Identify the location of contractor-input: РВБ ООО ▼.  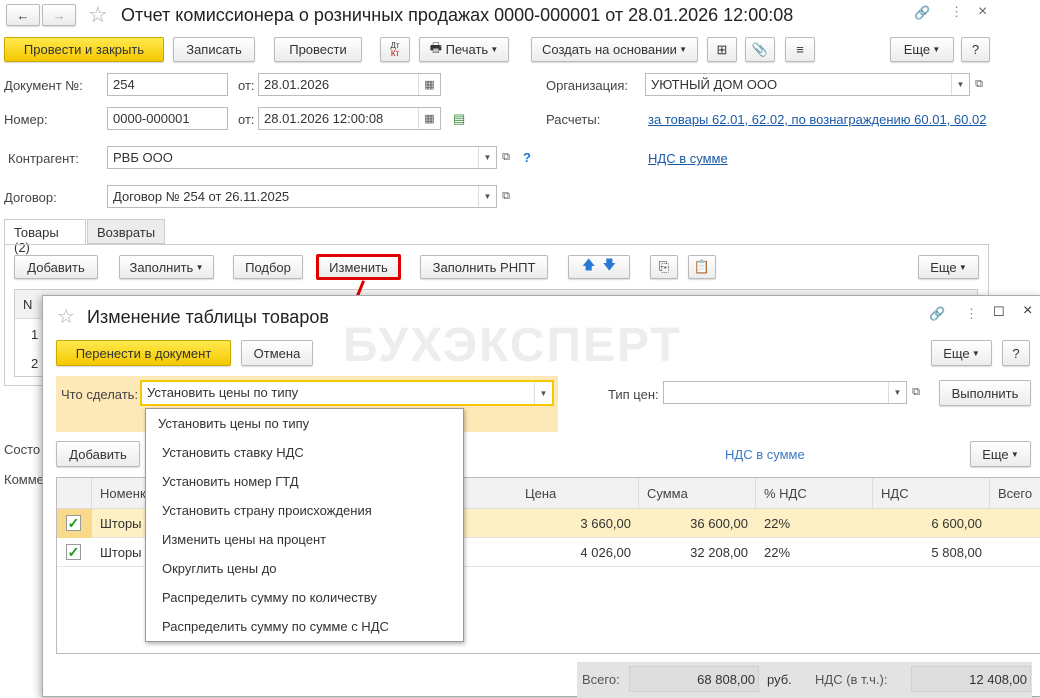
(302, 157).